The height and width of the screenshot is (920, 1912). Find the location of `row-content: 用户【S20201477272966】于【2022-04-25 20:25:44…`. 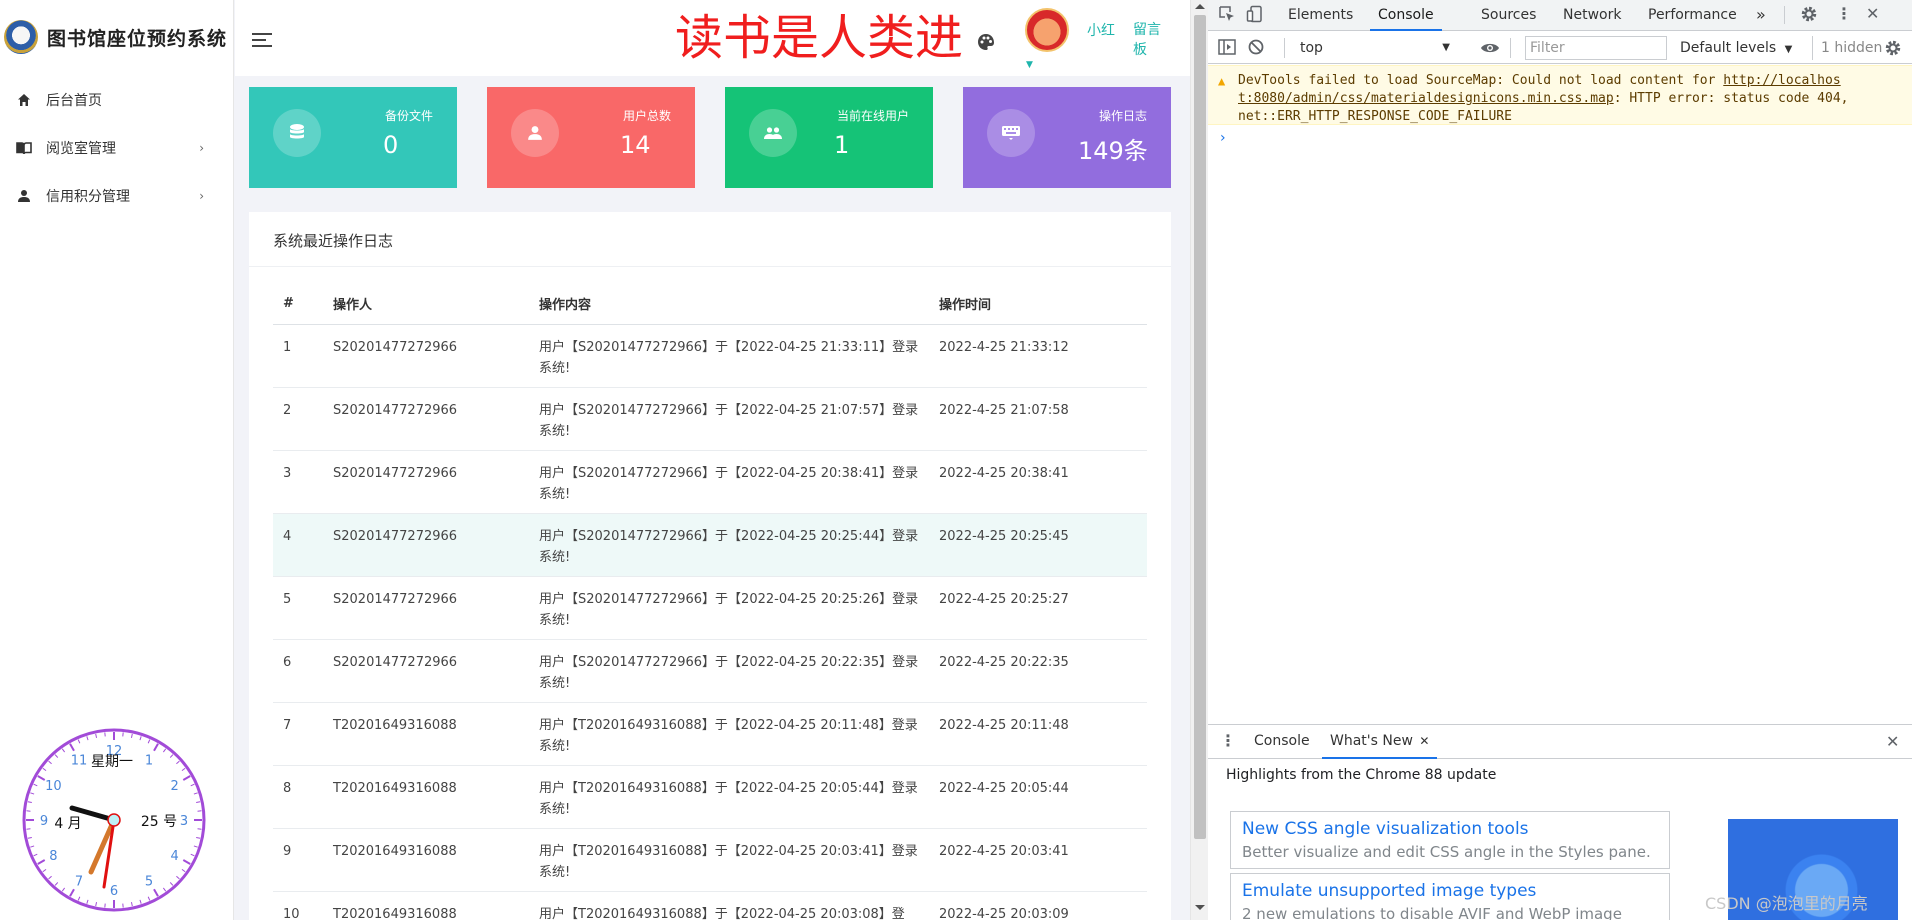

row-content: 用户【S20201477272966】于【2022-04-25 20:25:44… is located at coordinates (729, 545).